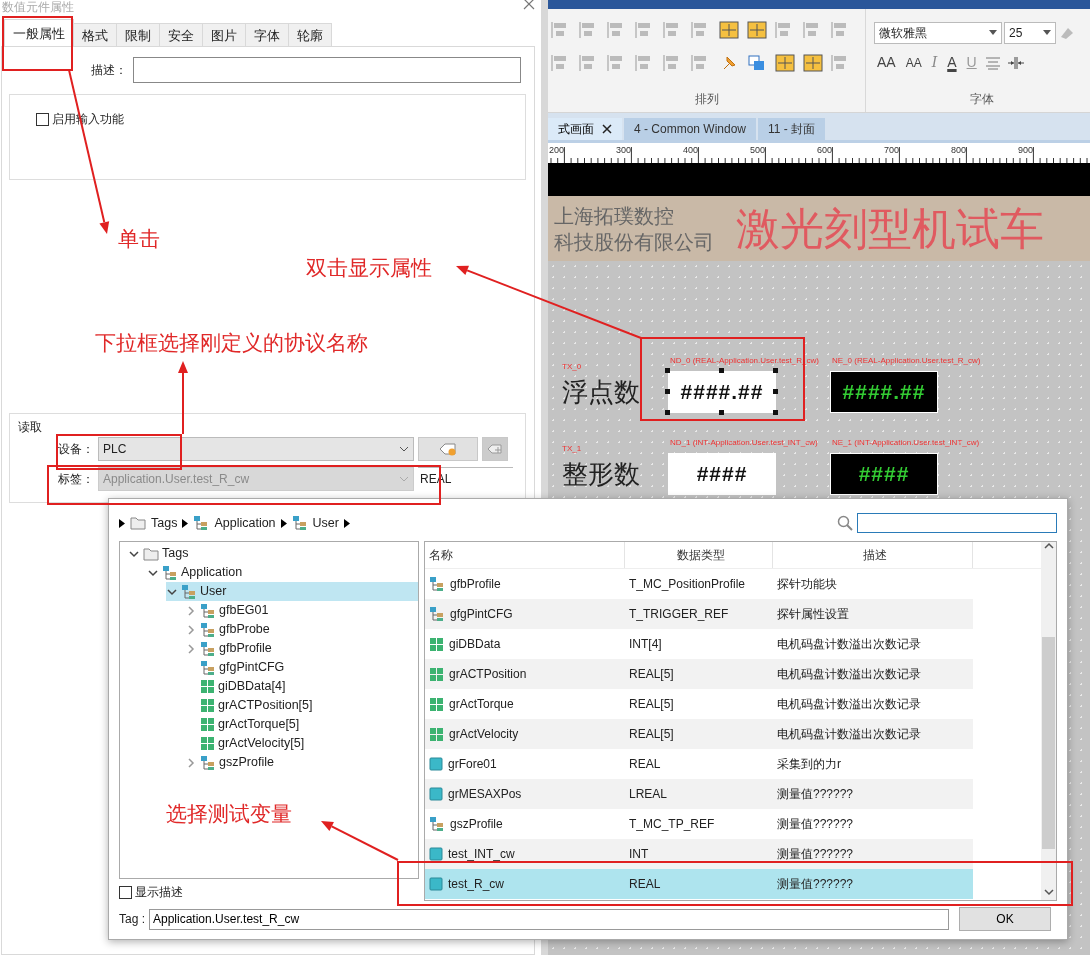 Image resolution: width=1090 pixels, height=955 pixels. What do you see at coordinates (138, 34) in the screenshot?
I see `tab: 限制` at bounding box center [138, 34].